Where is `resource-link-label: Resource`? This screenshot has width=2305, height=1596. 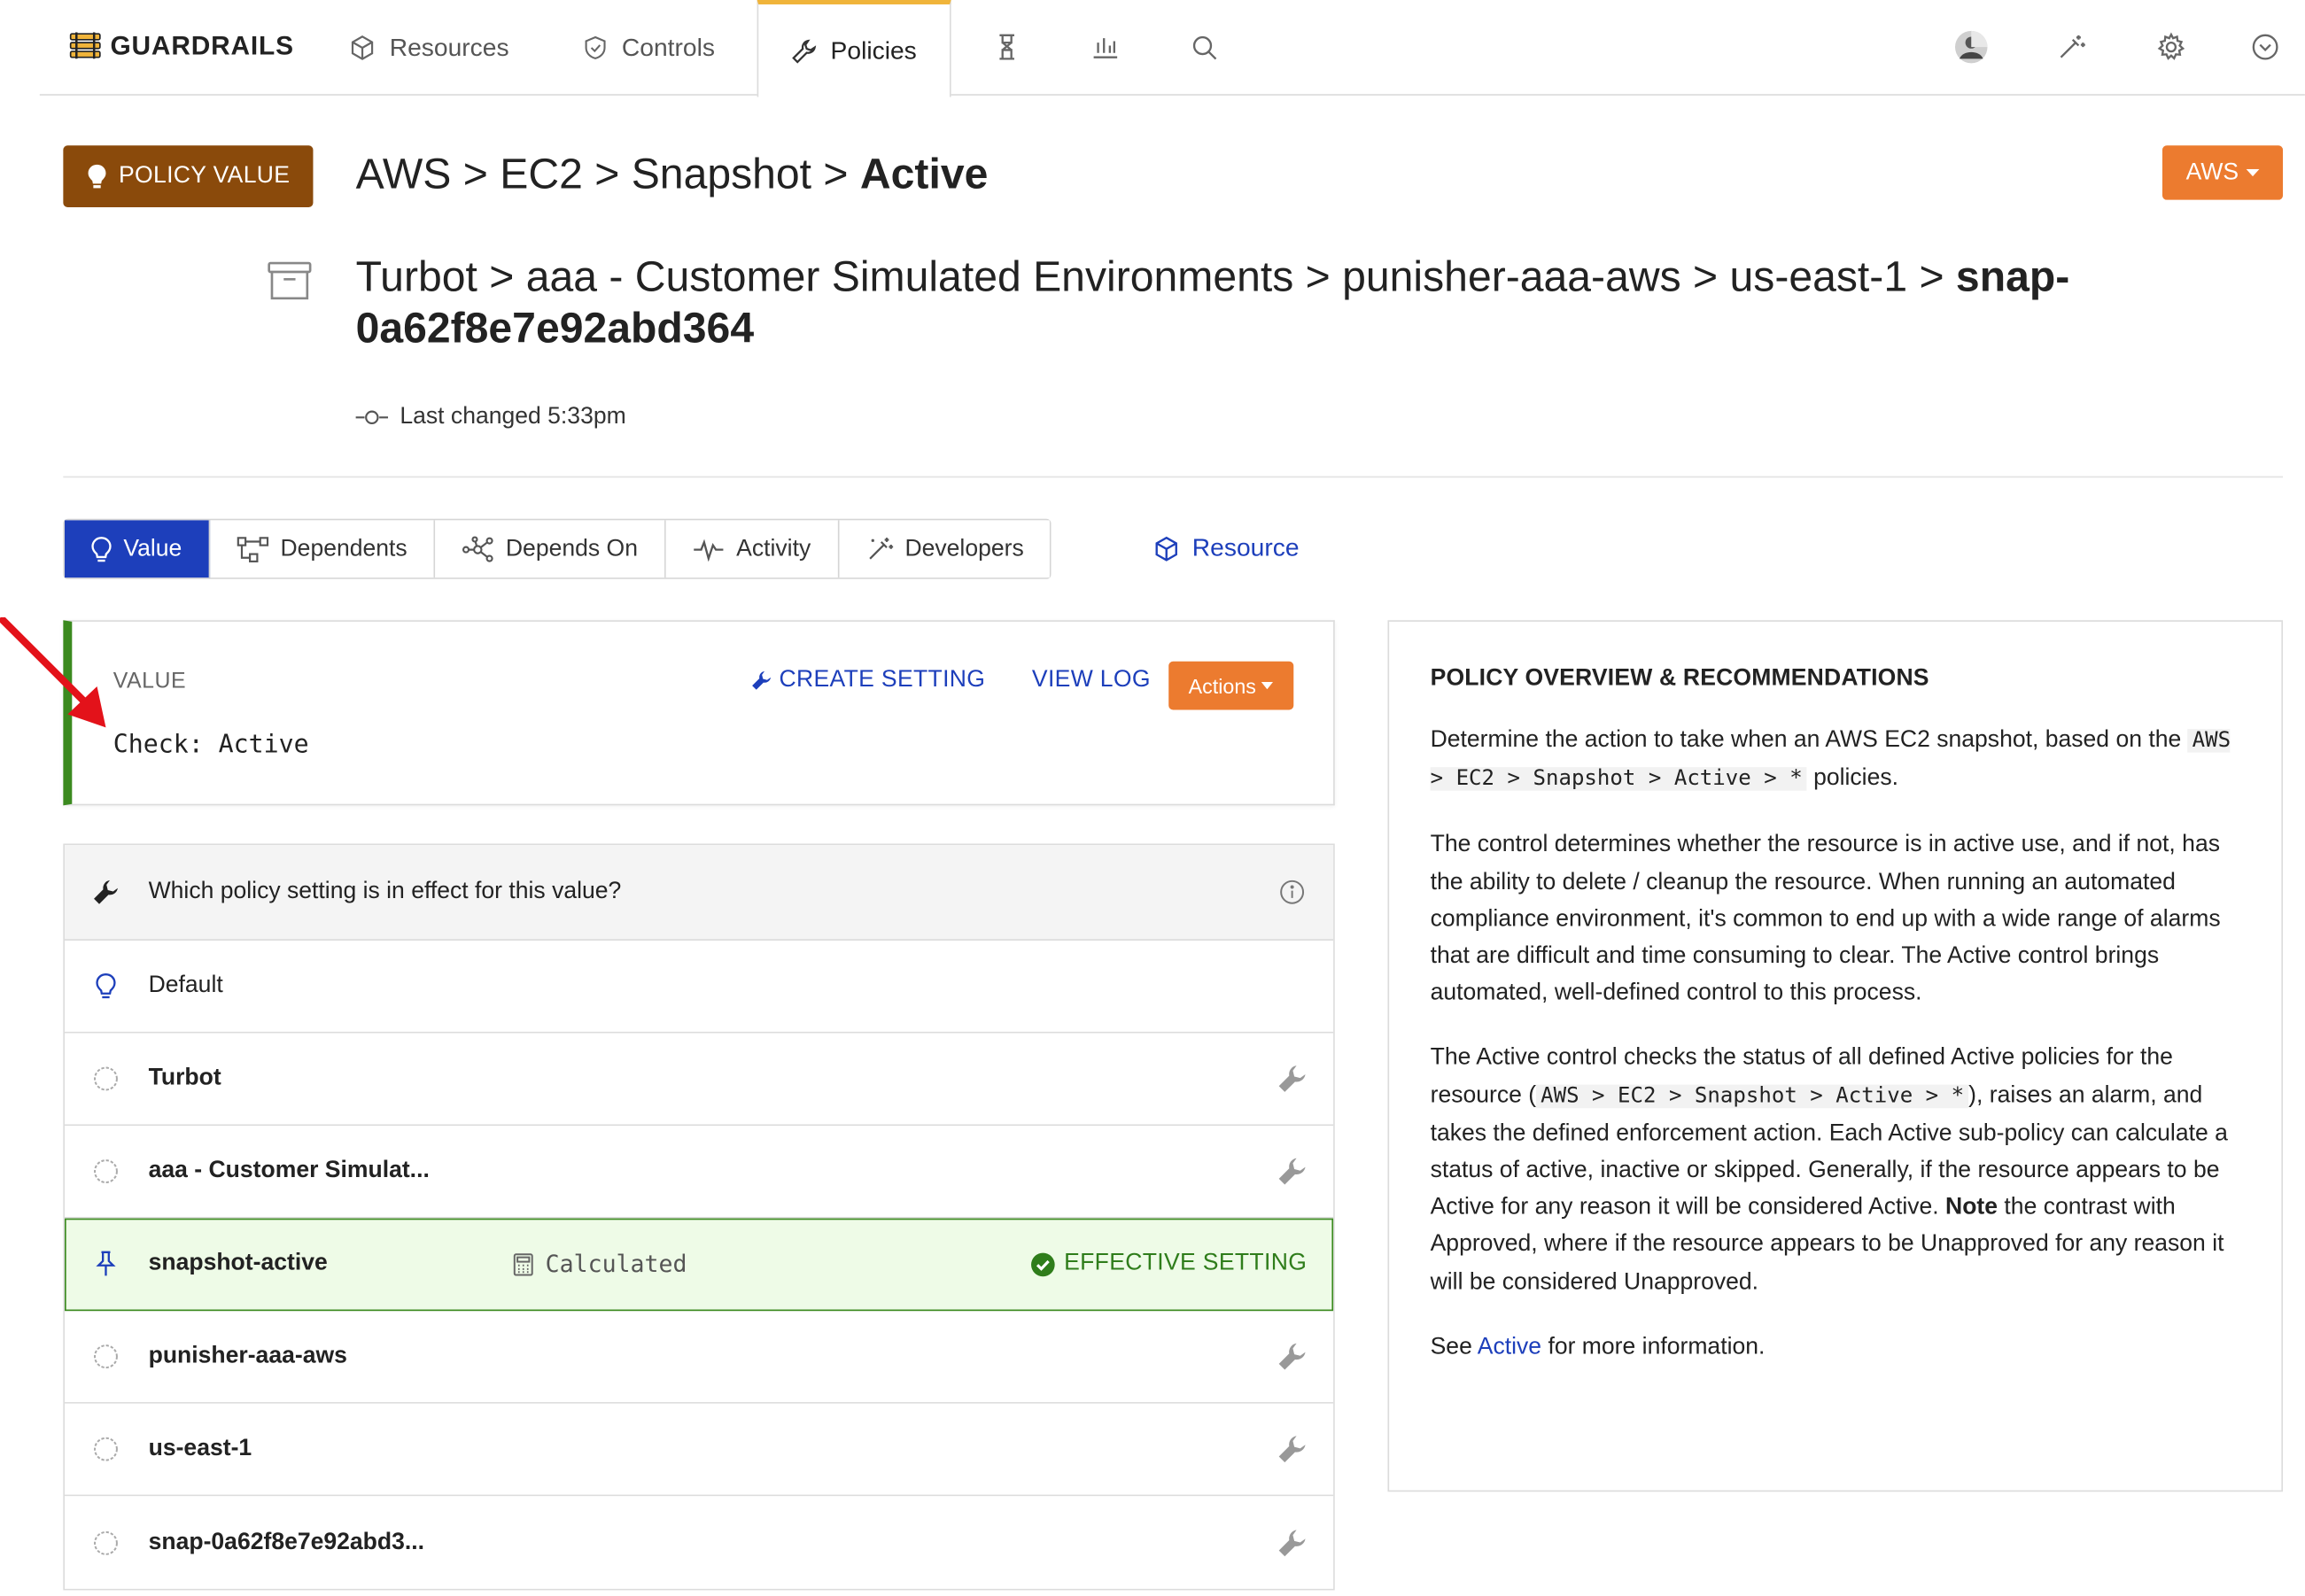
resource-link-label: Resource is located at coordinates (1245, 548).